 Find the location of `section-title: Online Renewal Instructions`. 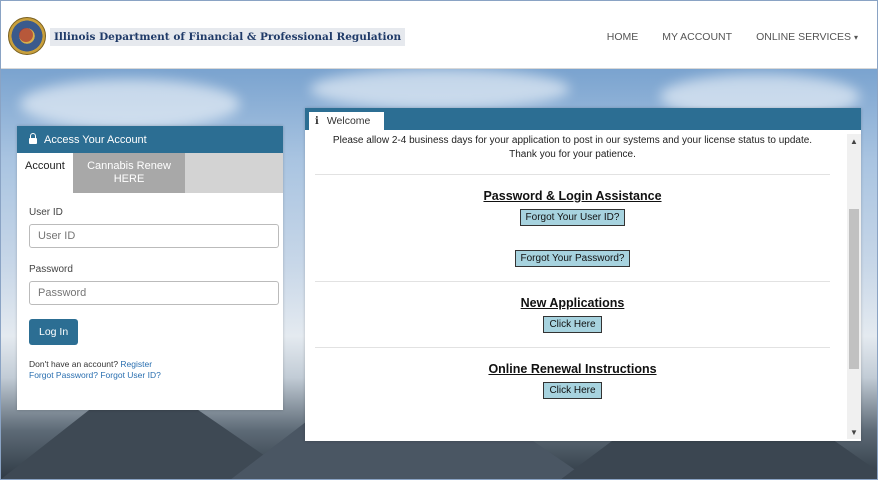

section-title: Online Renewal Instructions is located at coordinates (572, 369).